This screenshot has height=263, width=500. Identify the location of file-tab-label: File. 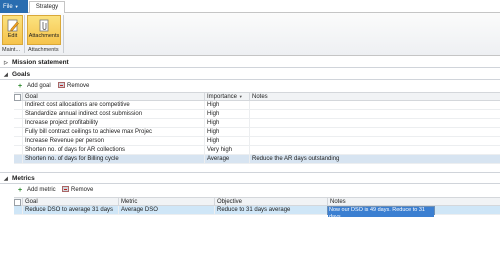
(8, 7).